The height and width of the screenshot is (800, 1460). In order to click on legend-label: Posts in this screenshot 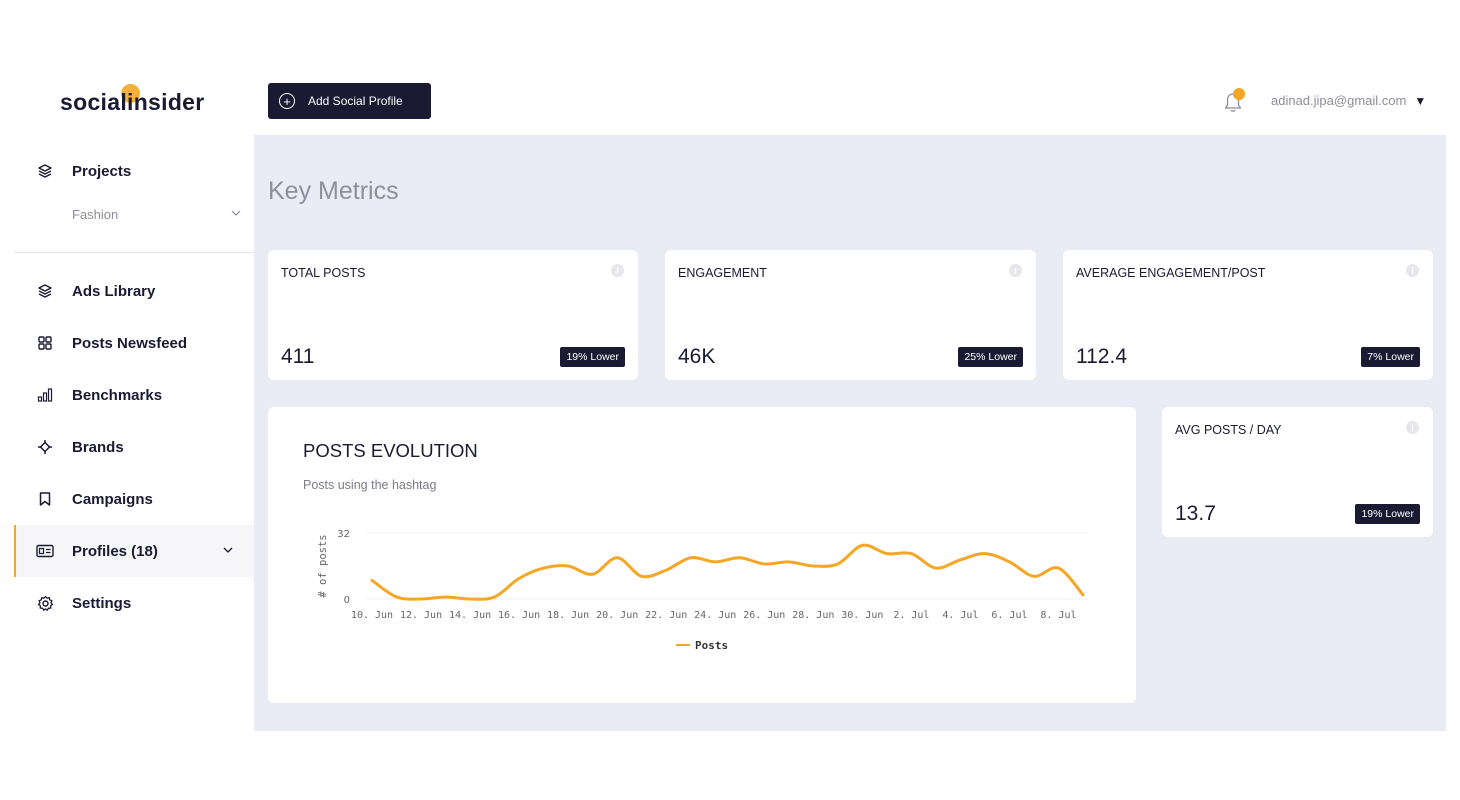, I will do `click(711, 645)`.